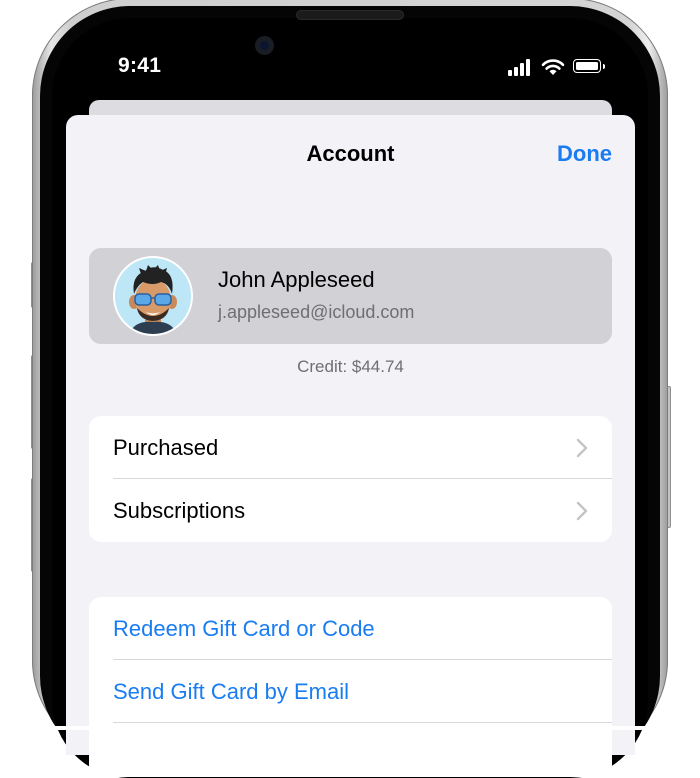 The width and height of the screenshot is (700, 778). I want to click on purchased-label: Purchased, so click(166, 447).